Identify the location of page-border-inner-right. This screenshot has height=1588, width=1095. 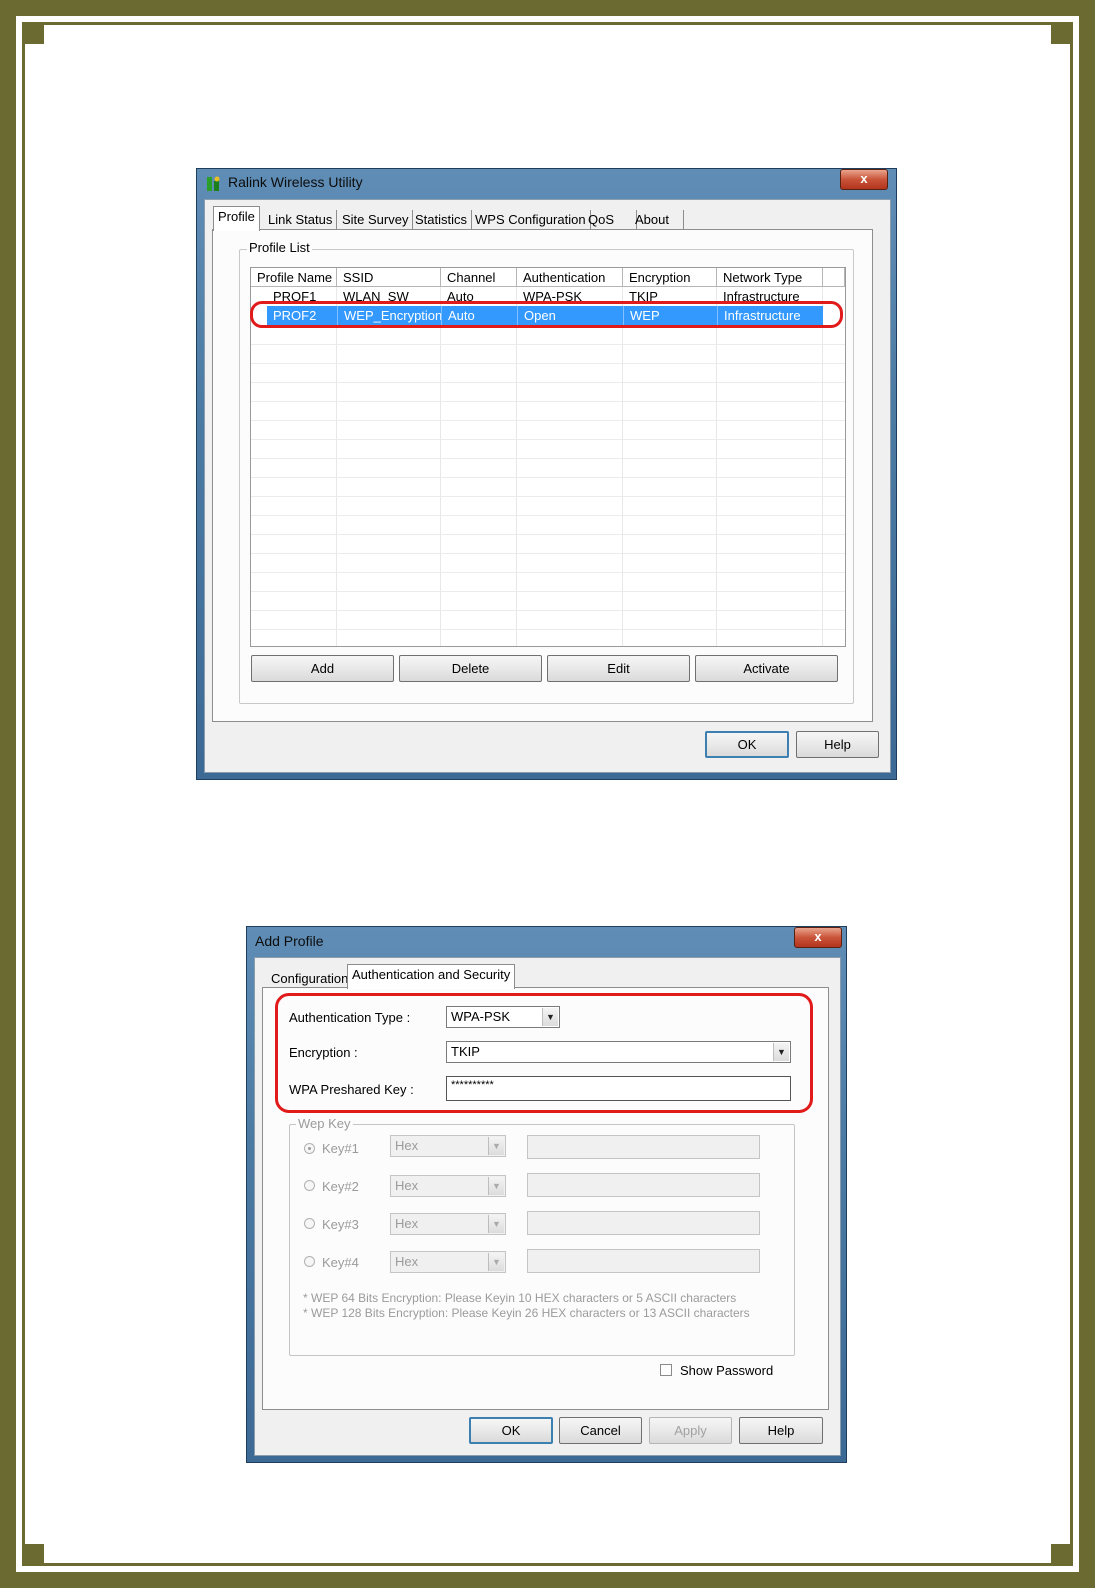
(1071, 794).